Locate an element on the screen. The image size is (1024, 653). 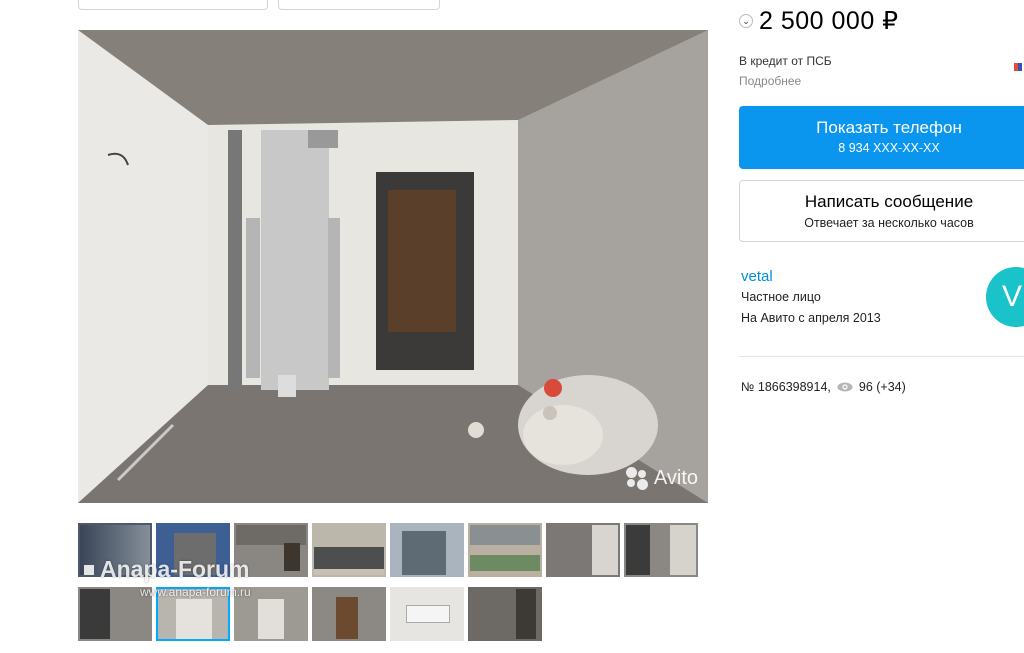
avito-watermark: Avito is located at coordinates (661, 478).